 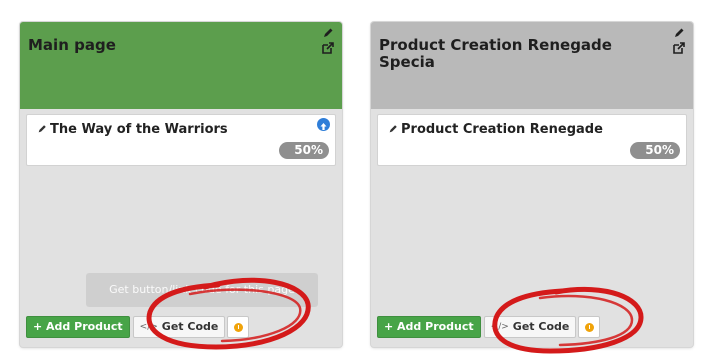 I want to click on product-name: The Way of the Warriors, so click(x=139, y=129).